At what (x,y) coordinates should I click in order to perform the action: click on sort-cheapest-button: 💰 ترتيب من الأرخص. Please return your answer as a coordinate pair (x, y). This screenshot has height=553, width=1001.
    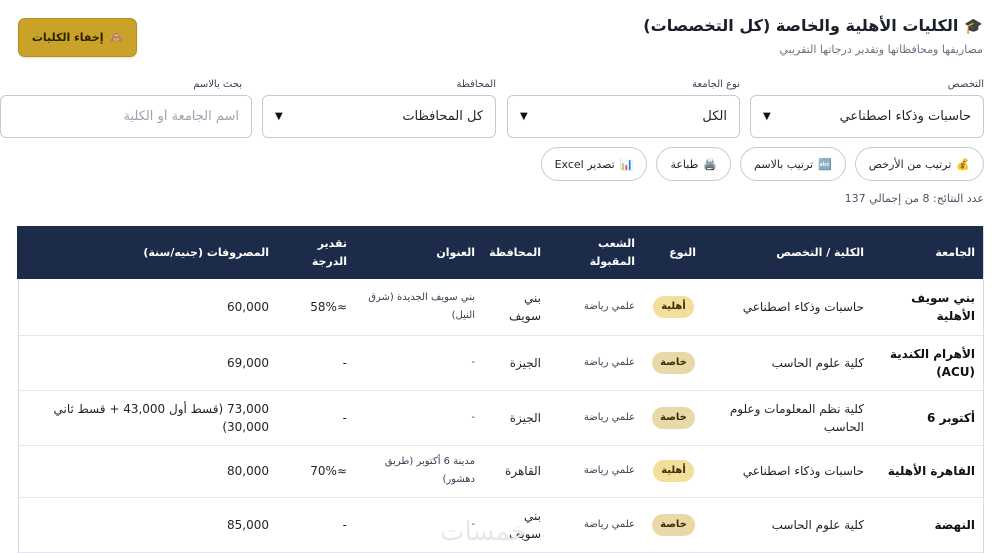
    Looking at the image, I should click on (919, 164).